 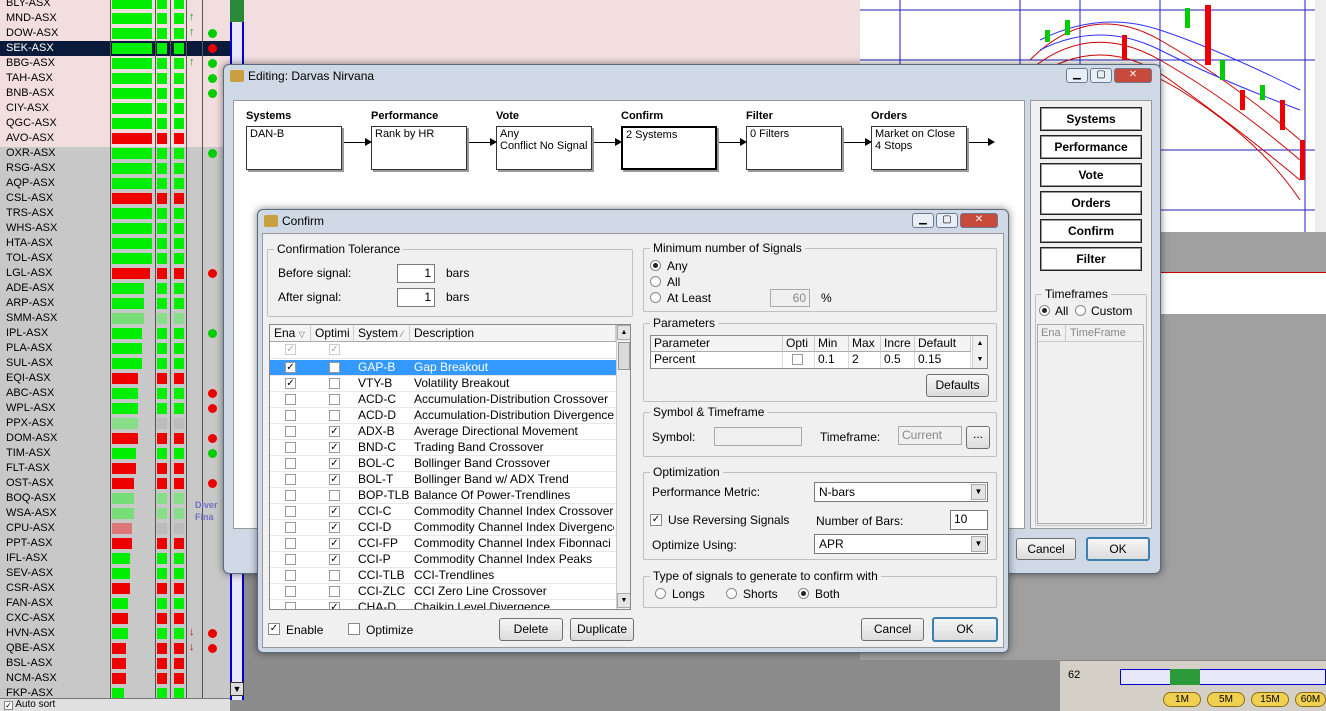 I want to click on timeframe-5m-button: 5M, so click(x=1226, y=699).